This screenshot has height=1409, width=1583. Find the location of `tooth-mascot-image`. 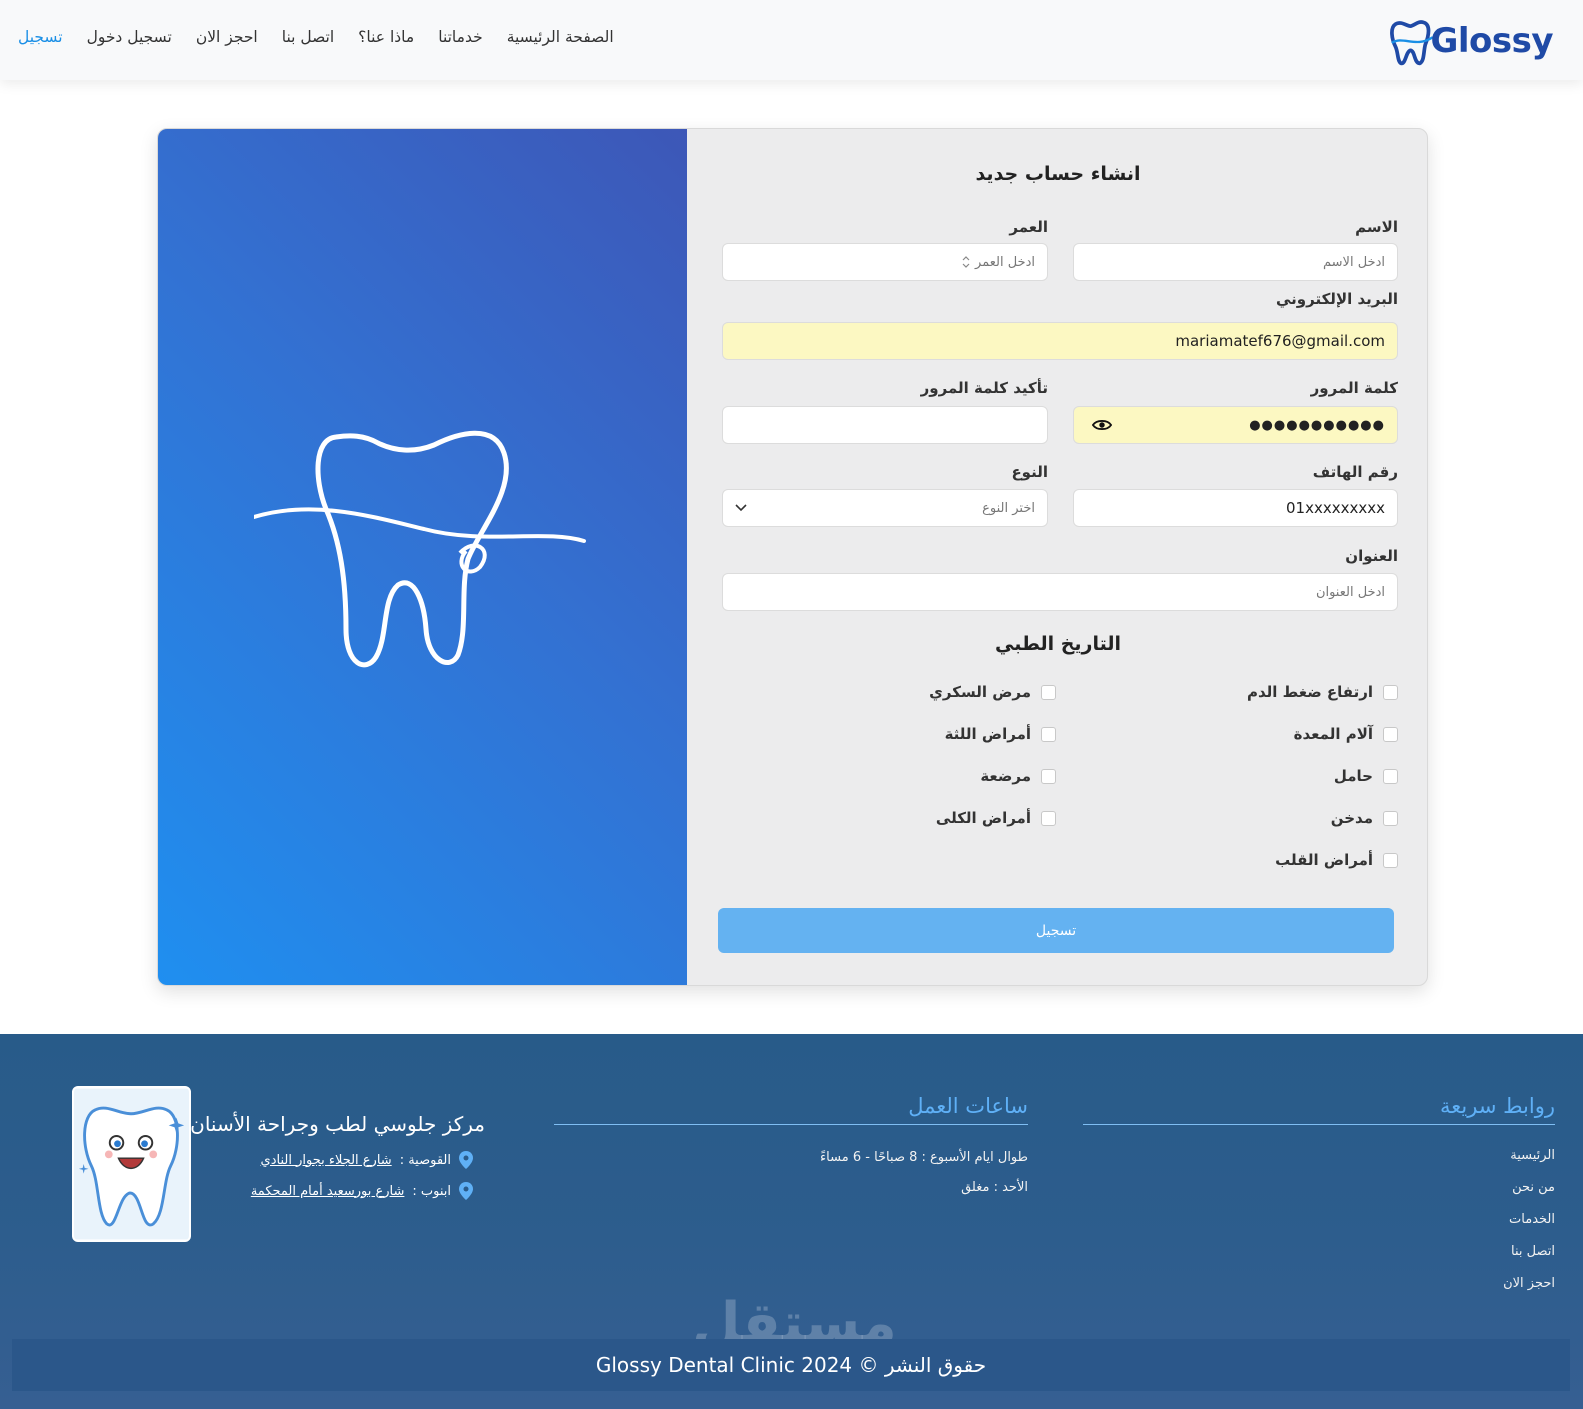

tooth-mascot-image is located at coordinates (131, 1164).